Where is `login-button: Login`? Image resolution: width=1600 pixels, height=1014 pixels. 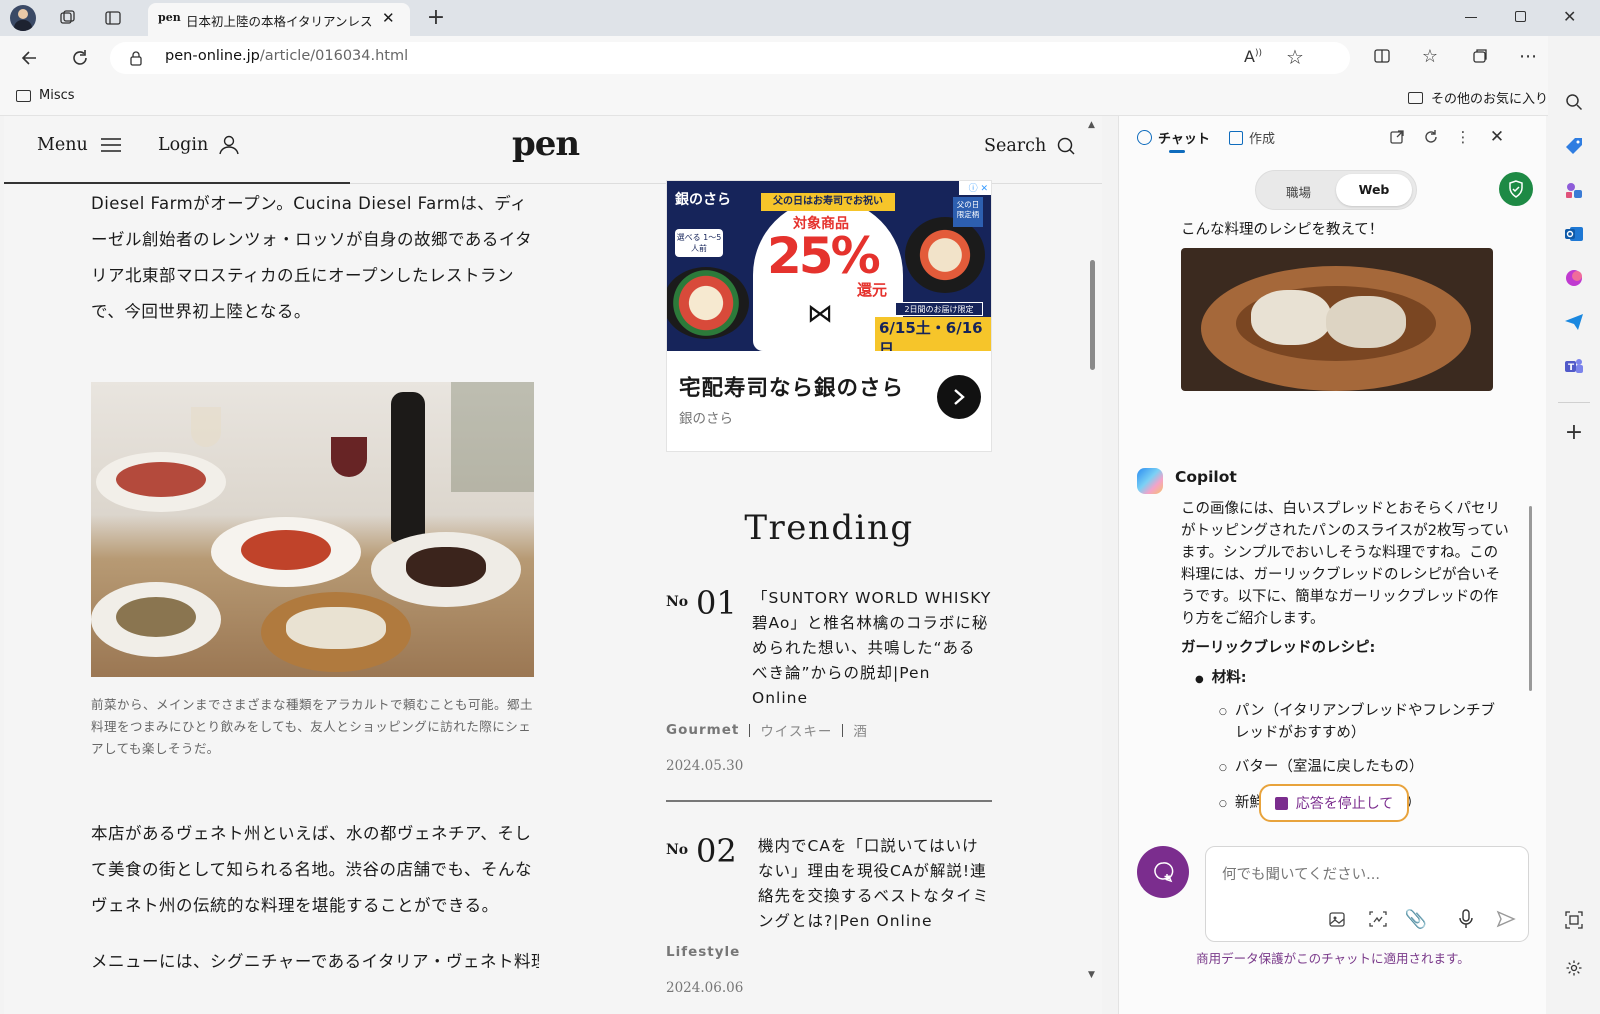 login-button: Login is located at coordinates (199, 145).